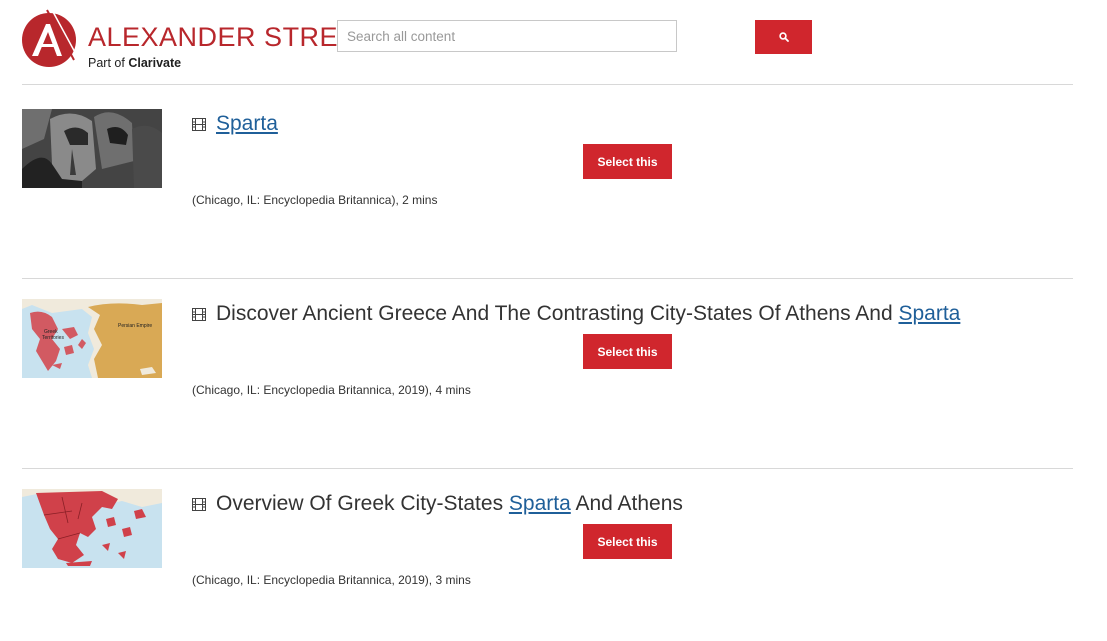 Image resolution: width=1107 pixels, height=641 pixels. I want to click on map-label-persian-empire: Persian Empire, so click(135, 326).